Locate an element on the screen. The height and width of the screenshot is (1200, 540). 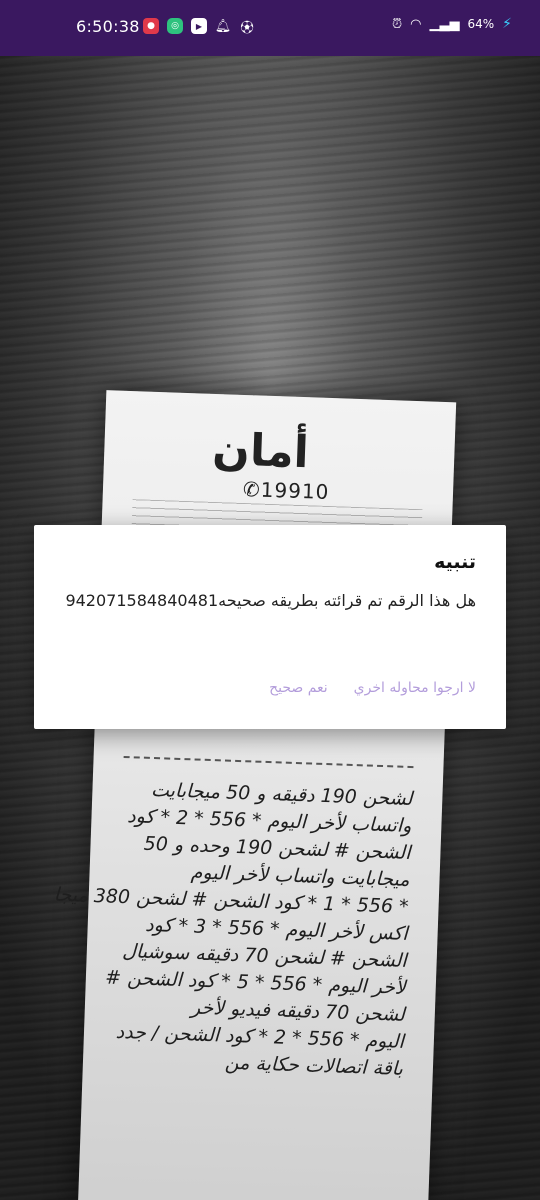
youtube-icon: ▶ is located at coordinates (199, 26).